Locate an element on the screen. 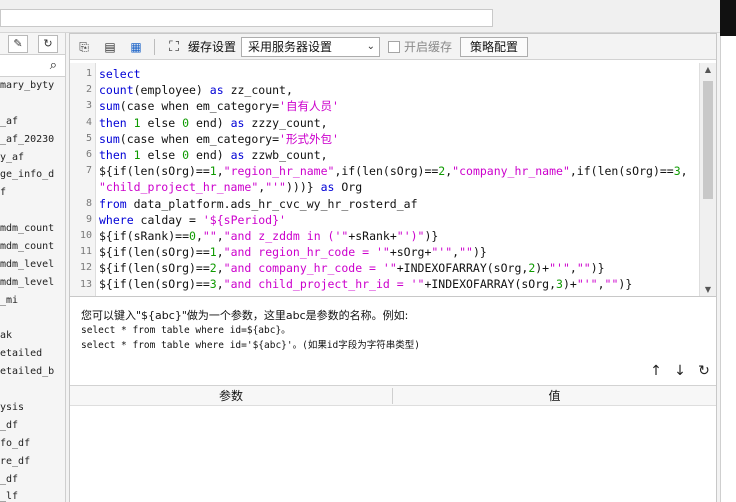  code-token: "" is located at coordinates (611, 284).